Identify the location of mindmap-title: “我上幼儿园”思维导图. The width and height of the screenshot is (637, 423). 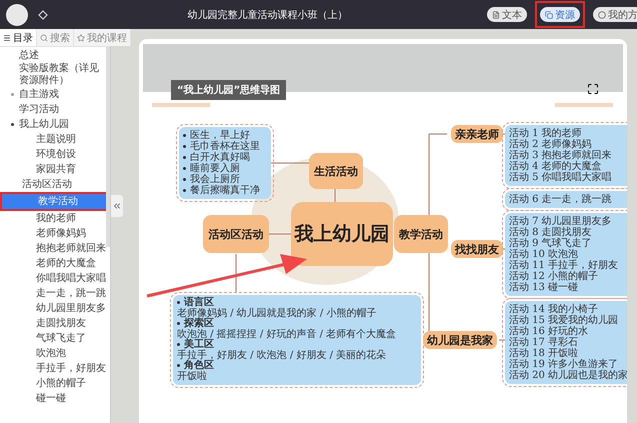
(228, 90).